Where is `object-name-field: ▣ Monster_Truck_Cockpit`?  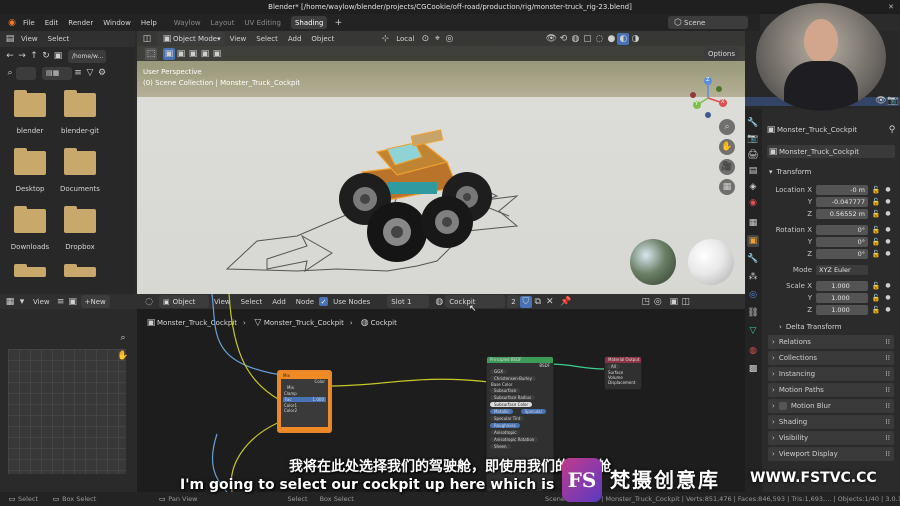 object-name-field: ▣ Monster_Truck_Cockpit is located at coordinates (831, 151).